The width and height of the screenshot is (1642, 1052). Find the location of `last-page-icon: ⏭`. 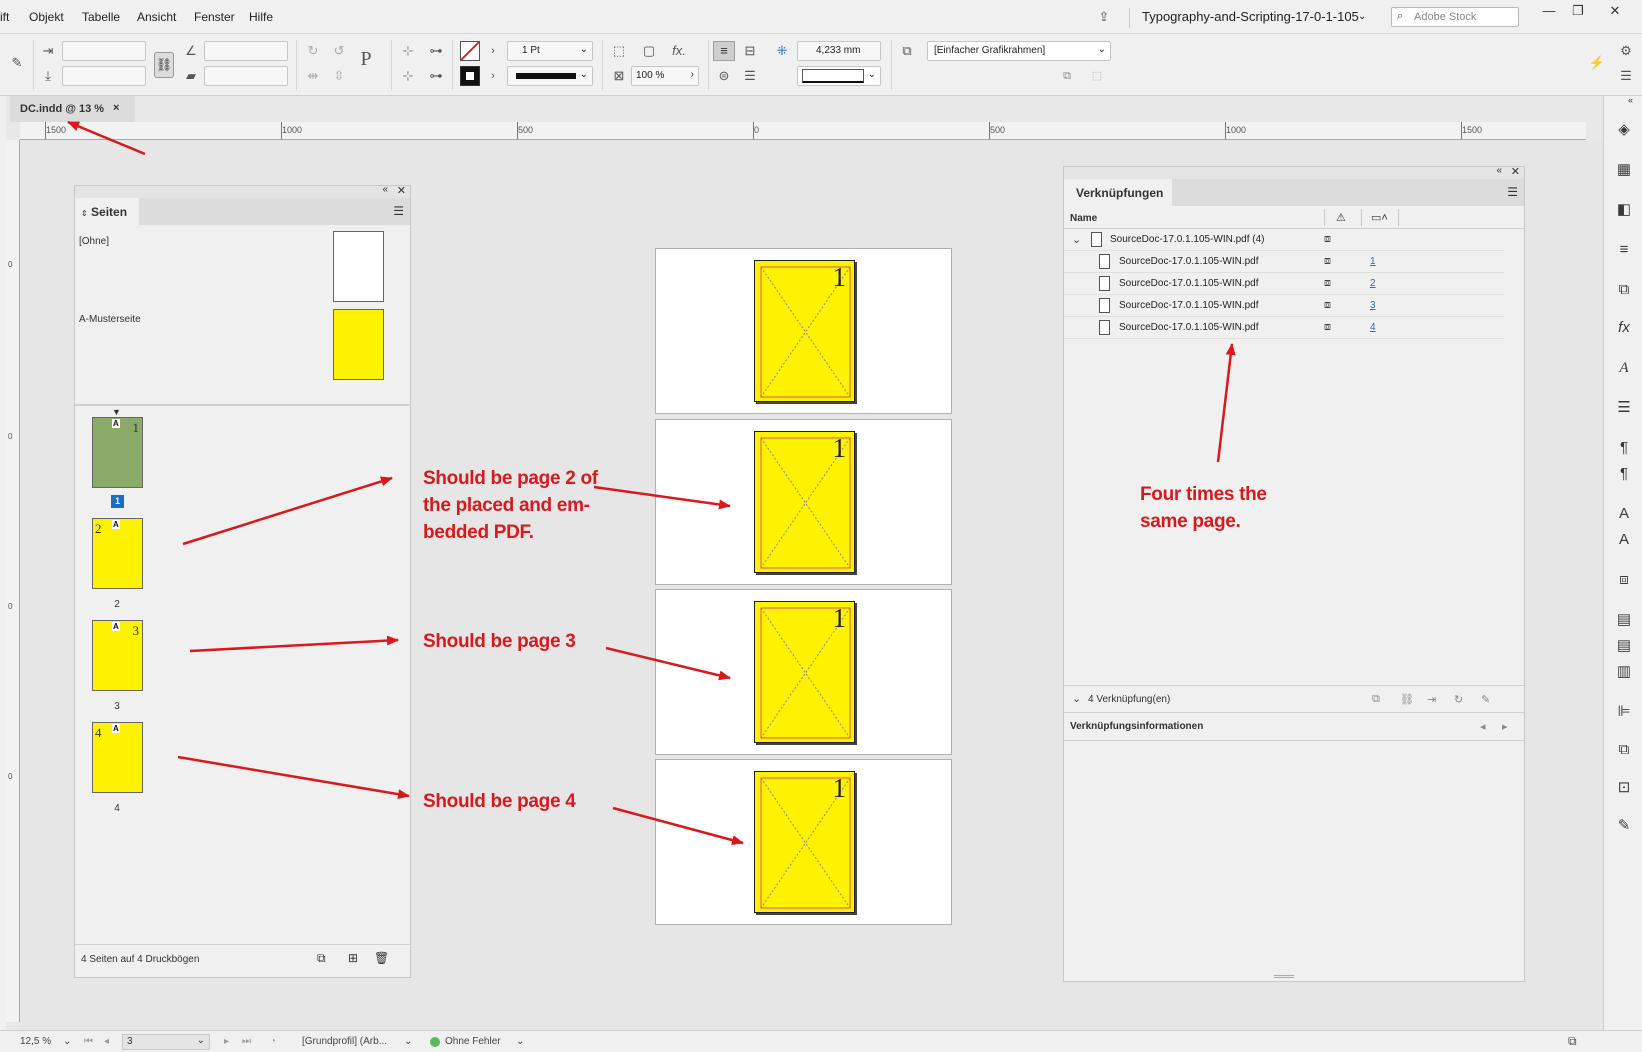

last-page-icon: ⏭ is located at coordinates (246, 1041).